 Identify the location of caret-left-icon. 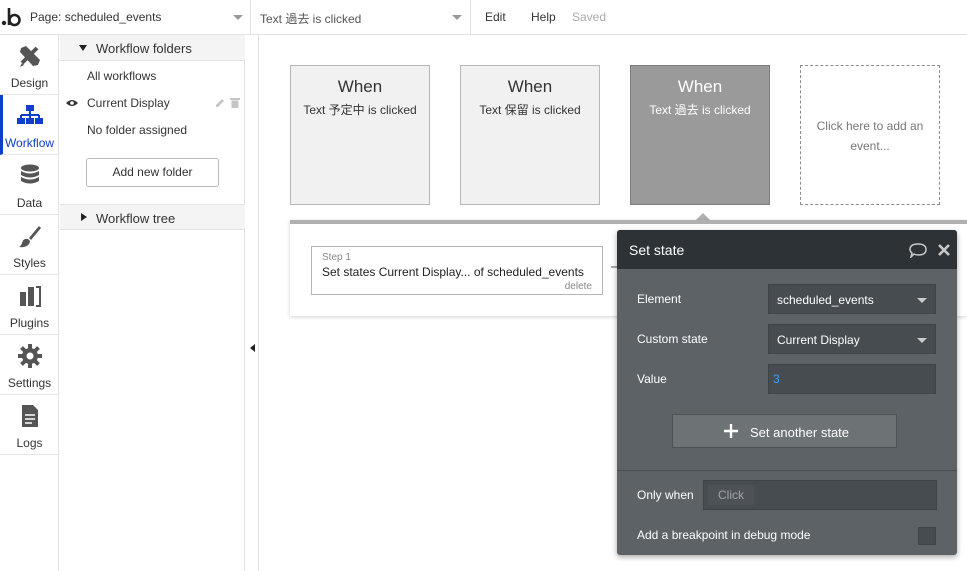
(252, 348).